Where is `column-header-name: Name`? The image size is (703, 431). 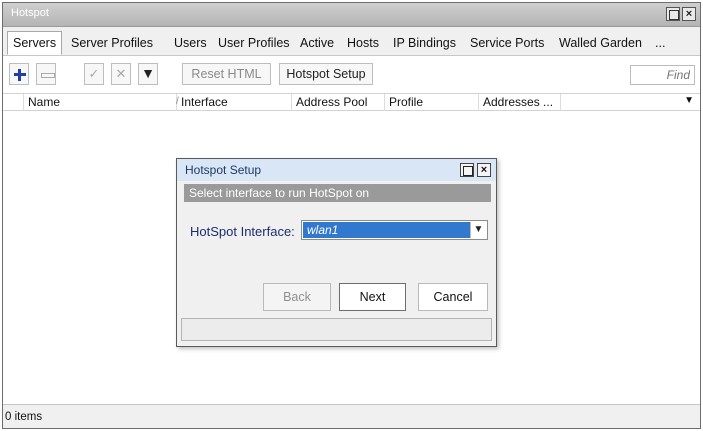 column-header-name: Name is located at coordinates (100, 102).